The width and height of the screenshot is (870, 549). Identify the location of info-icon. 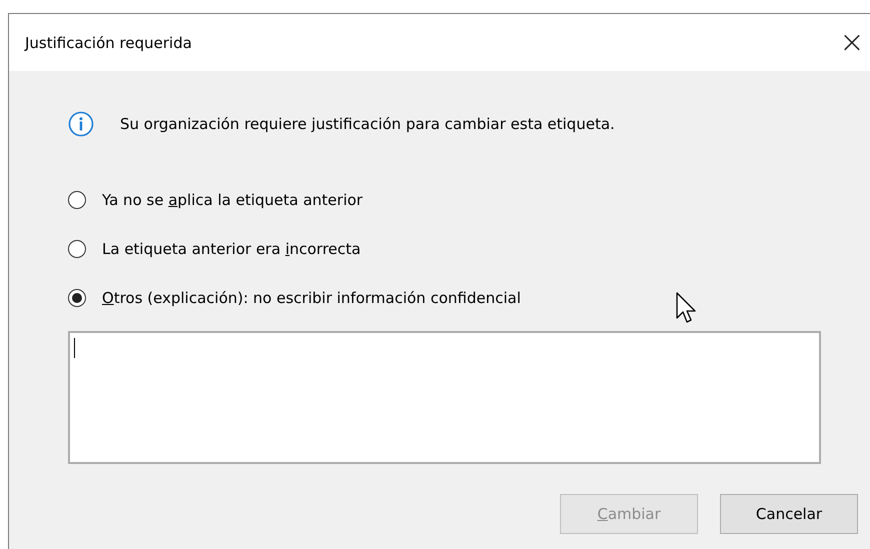
(81, 124).